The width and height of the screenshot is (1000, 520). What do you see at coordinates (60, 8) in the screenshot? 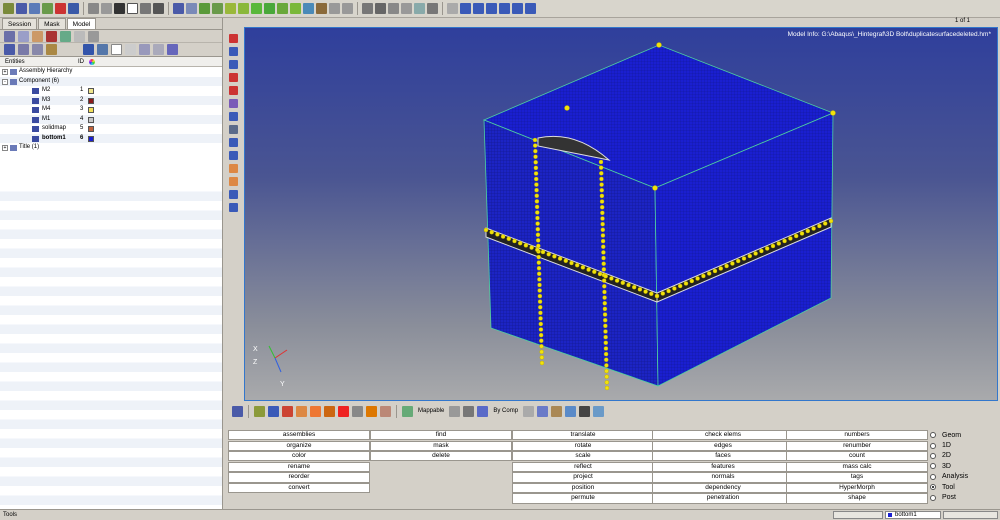
I see `export-icon` at bounding box center [60, 8].